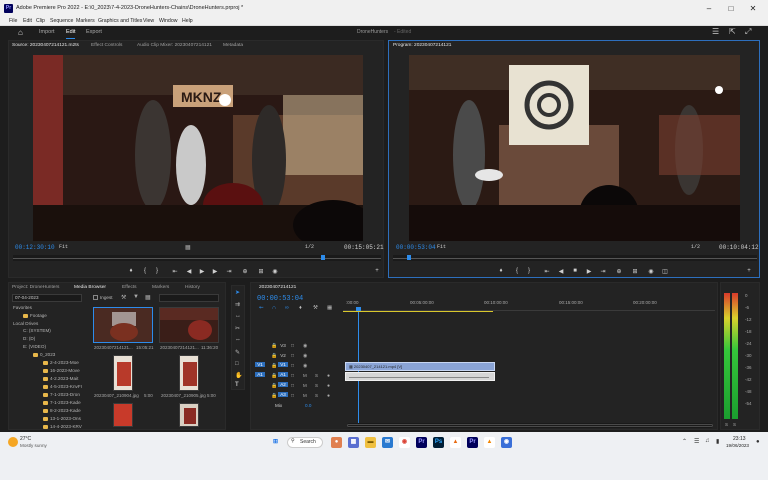  What do you see at coordinates (651, 271) in the screenshot?
I see `prog-export-frame-icon: ◉` at bounding box center [651, 271].